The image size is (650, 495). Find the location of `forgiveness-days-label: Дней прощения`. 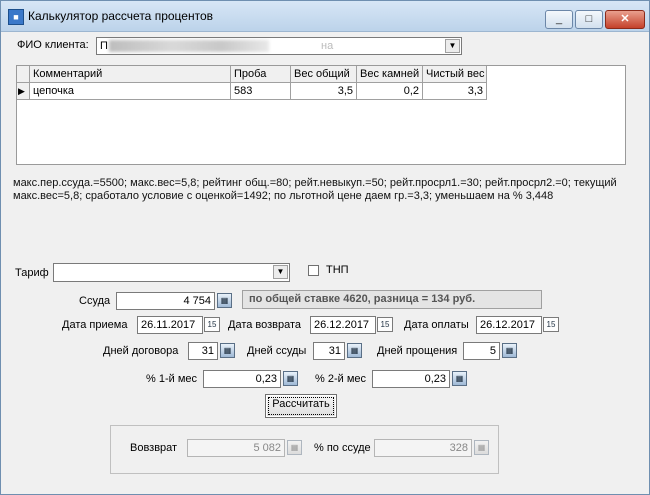

forgiveness-days-label: Дней прощения is located at coordinates (417, 351).